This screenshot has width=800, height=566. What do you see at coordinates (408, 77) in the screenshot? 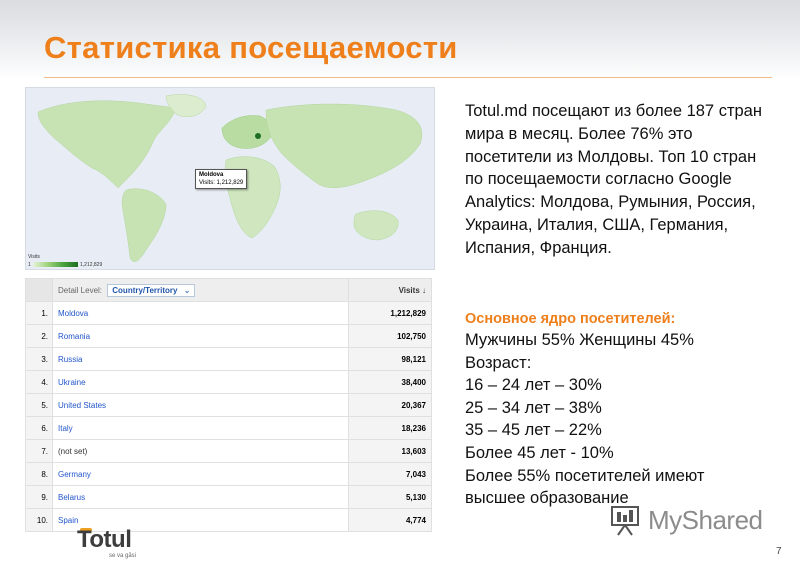
I see `title-rule` at bounding box center [408, 77].